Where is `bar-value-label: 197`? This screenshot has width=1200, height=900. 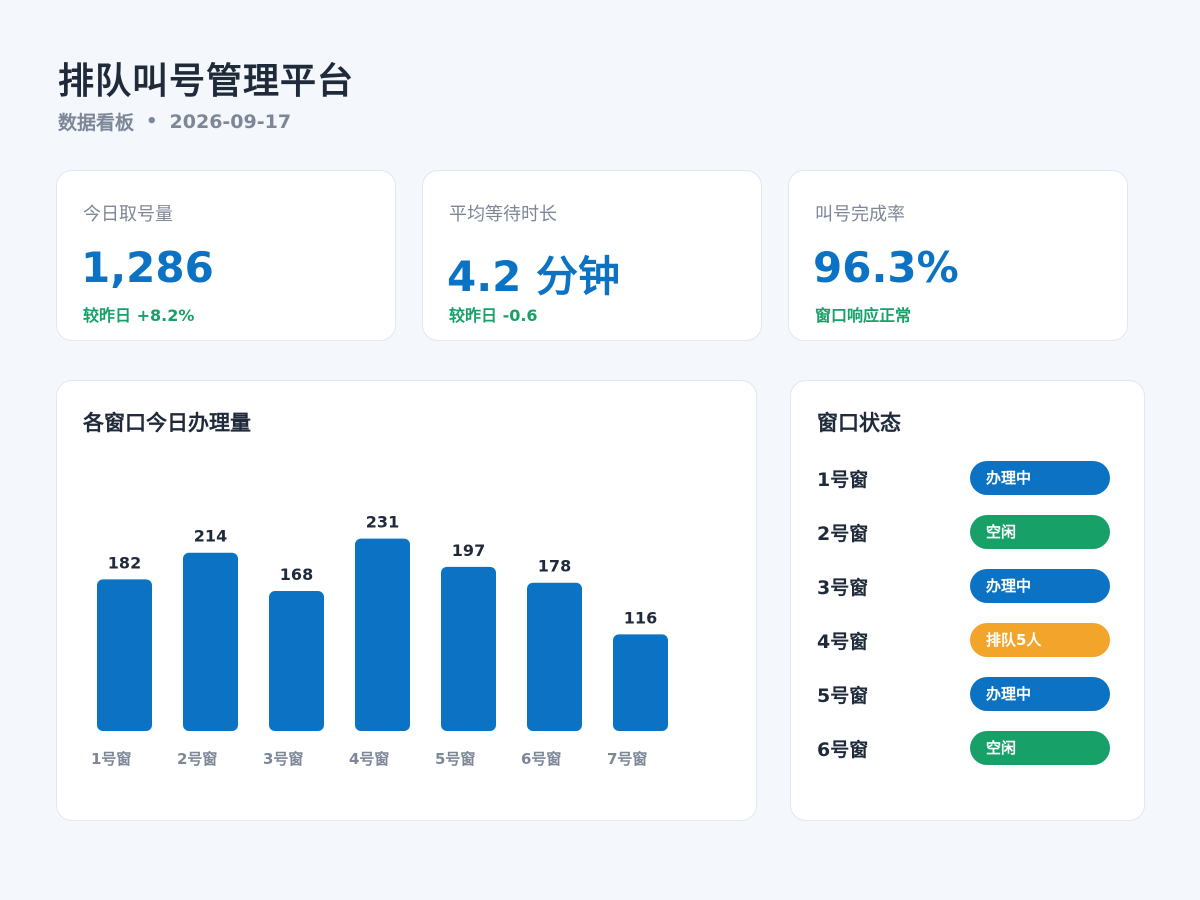 bar-value-label: 197 is located at coordinates (468, 550).